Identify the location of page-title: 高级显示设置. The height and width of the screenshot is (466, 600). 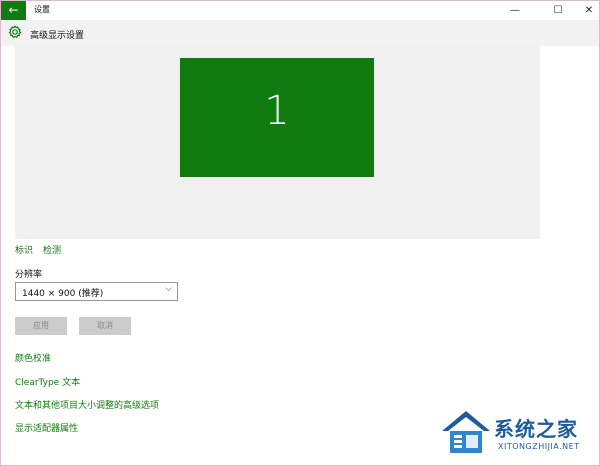
(57, 36).